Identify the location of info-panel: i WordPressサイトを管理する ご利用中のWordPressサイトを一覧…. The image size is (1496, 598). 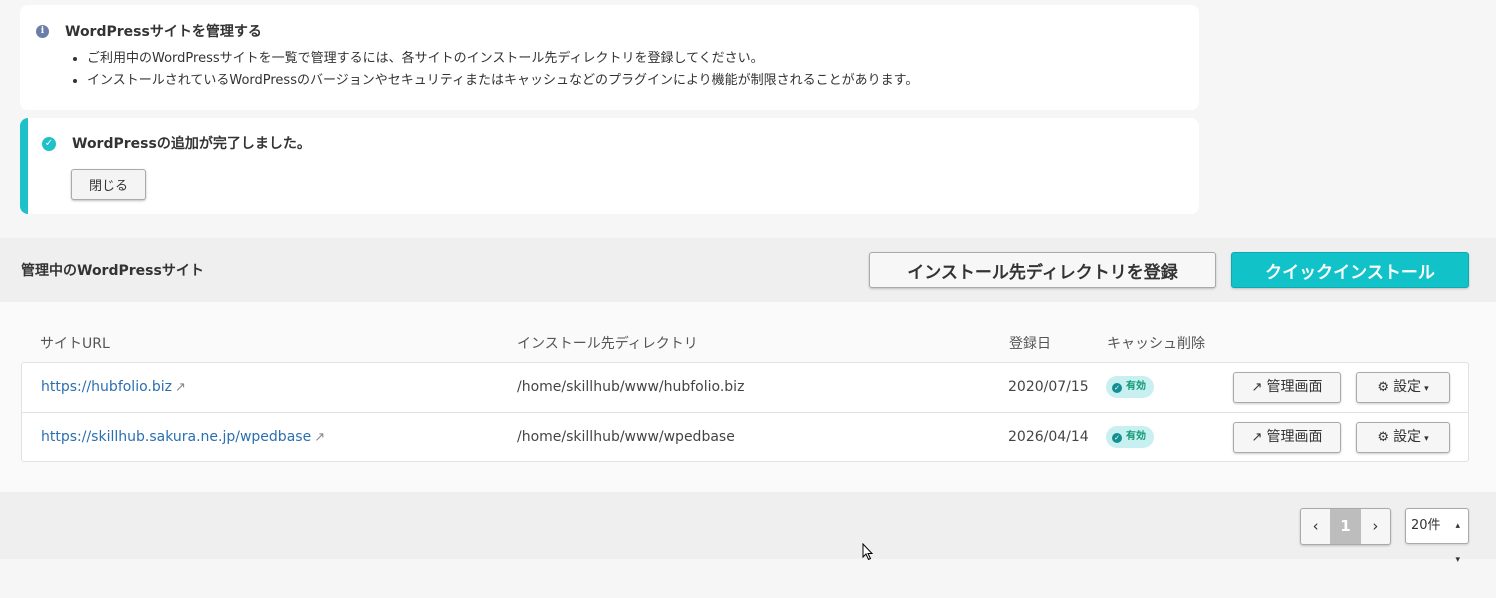
(609, 57).